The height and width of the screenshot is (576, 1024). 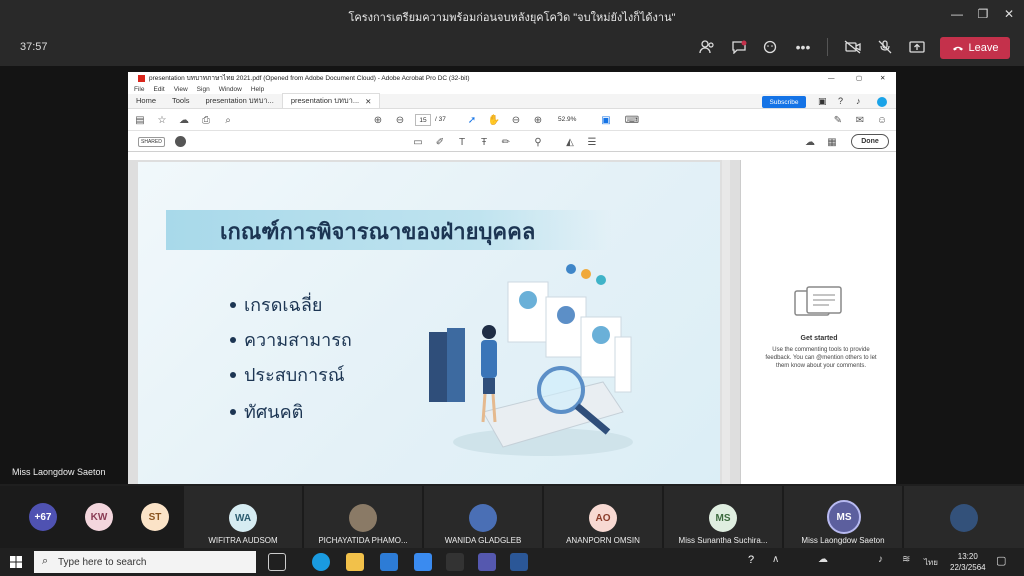 I want to click on menu-file: File, so click(x=139, y=89).